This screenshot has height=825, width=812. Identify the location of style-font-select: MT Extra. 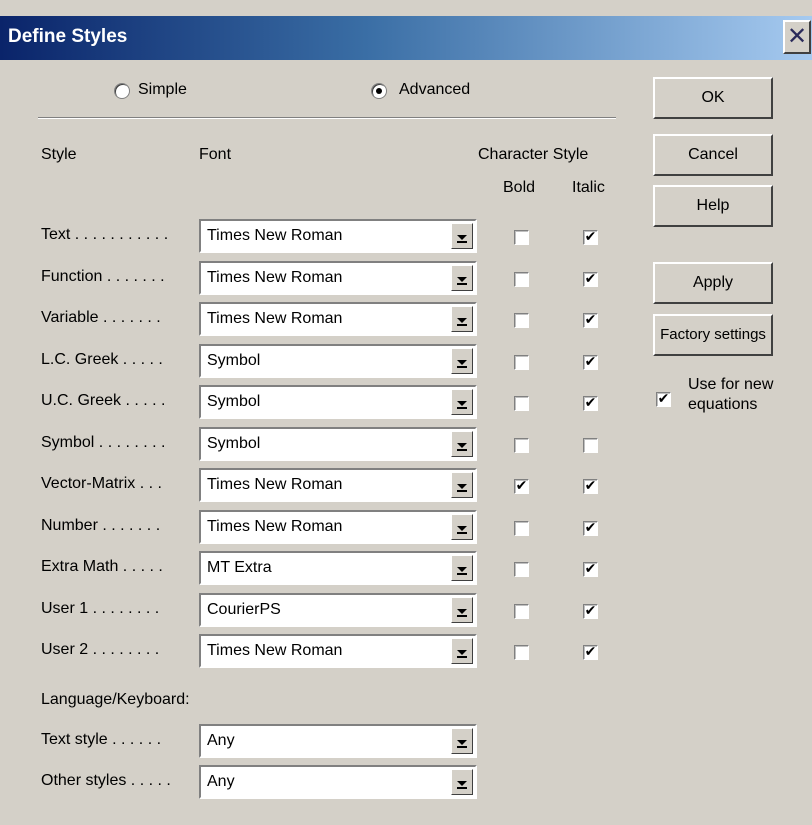
(338, 568).